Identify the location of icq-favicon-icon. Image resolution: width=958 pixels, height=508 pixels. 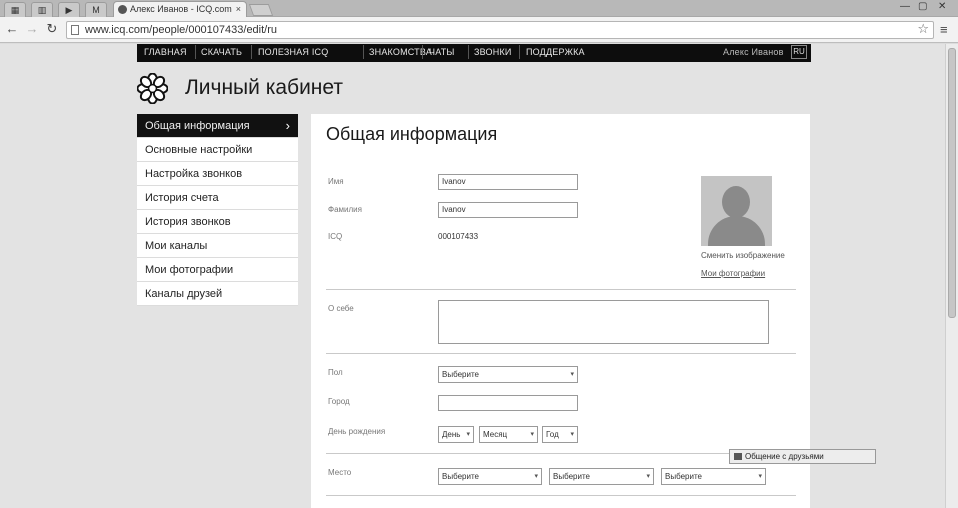
(122, 9).